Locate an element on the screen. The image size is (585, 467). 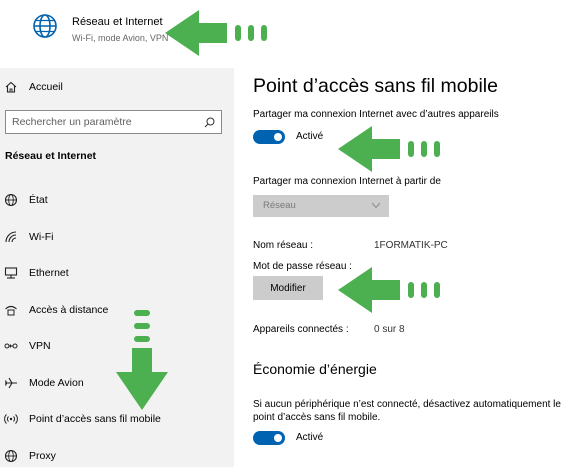
connected-devices-label: Appareils connectés : is located at coordinates (301, 329).